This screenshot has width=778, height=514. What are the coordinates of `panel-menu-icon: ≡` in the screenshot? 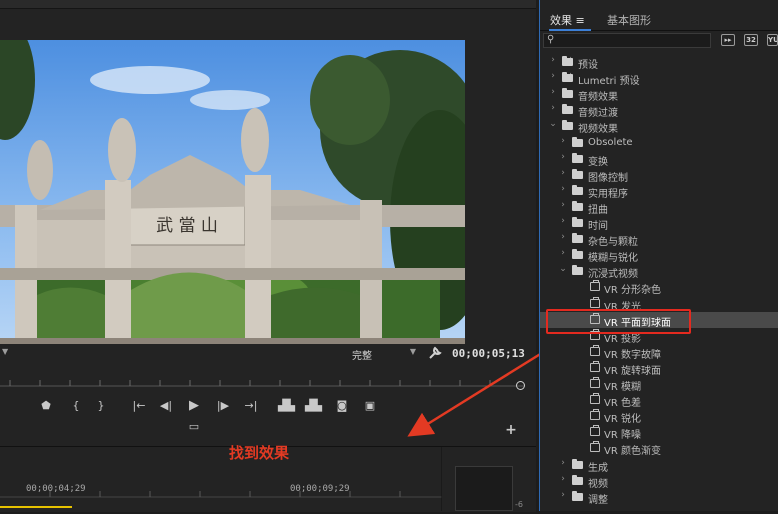 It's located at (580, 20).